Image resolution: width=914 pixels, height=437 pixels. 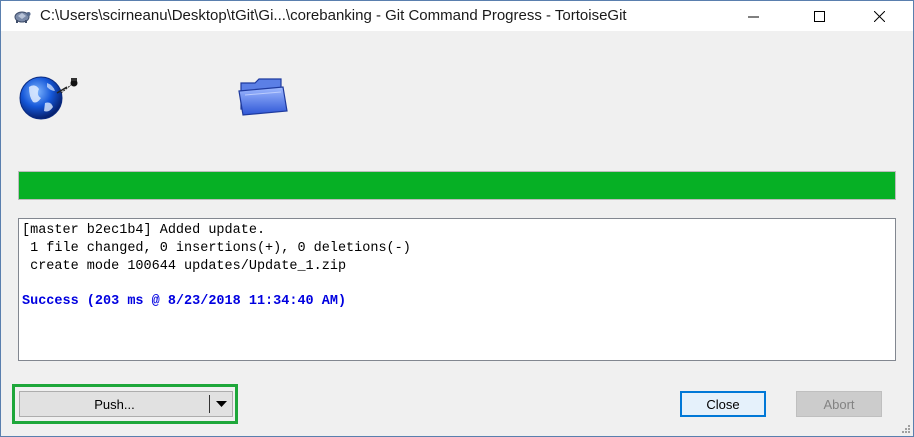 What do you see at coordinates (184, 266) in the screenshot?
I see `log-line: create mode 100644 updates/Update_1.zip` at bounding box center [184, 266].